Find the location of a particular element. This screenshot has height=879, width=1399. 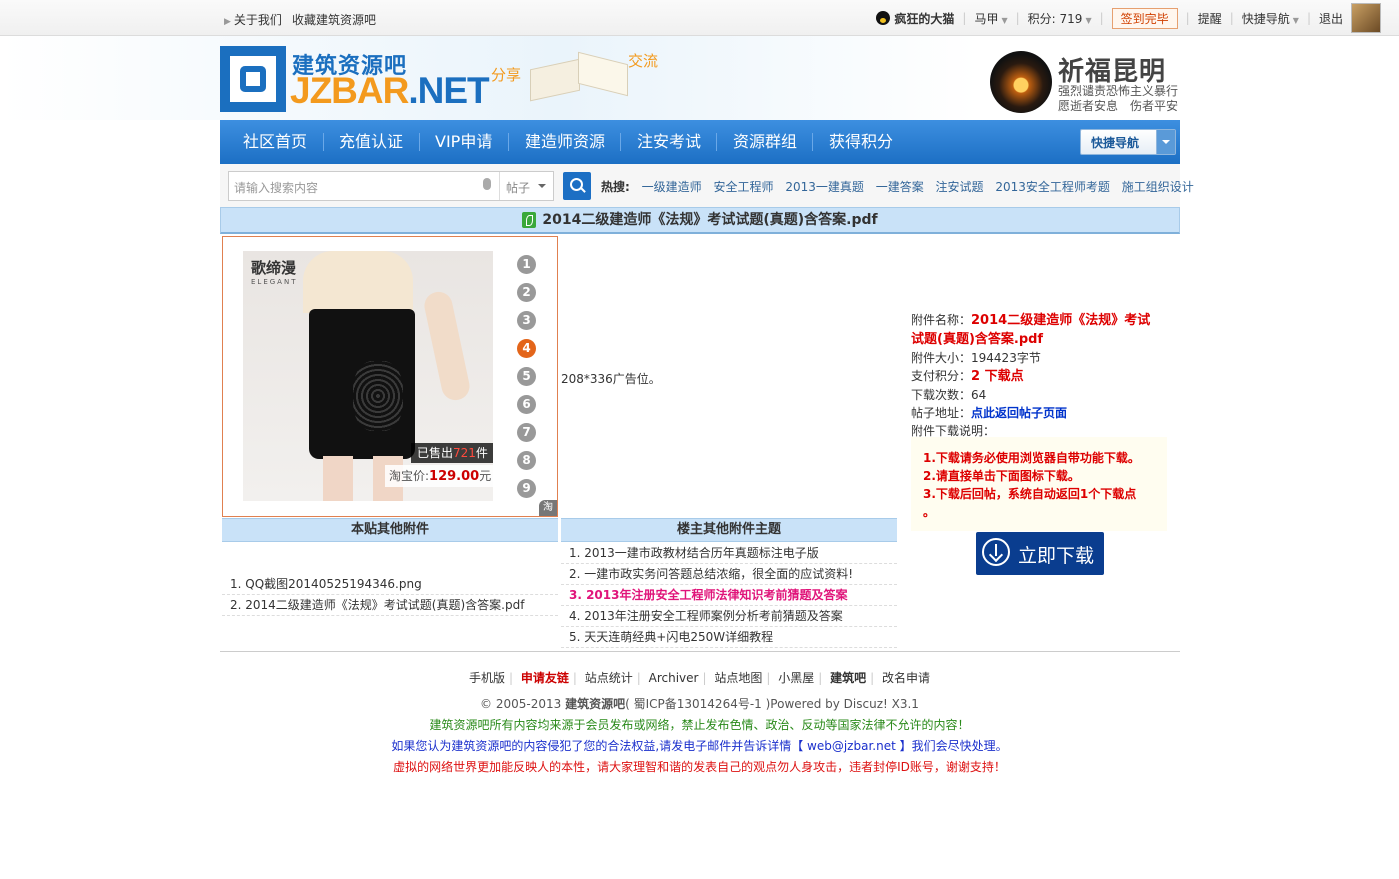

nav-item-safety-exam: 注安考试 is located at coordinates (669, 142).